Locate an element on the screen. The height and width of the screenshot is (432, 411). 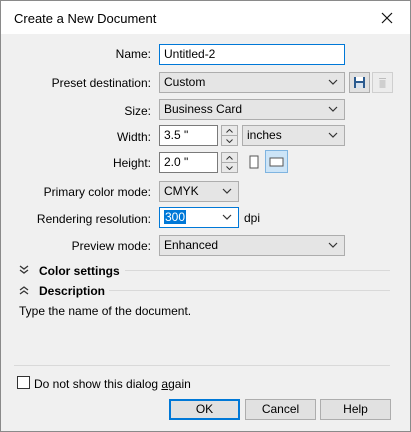
width-label: Width: is located at coordinates (133, 137).